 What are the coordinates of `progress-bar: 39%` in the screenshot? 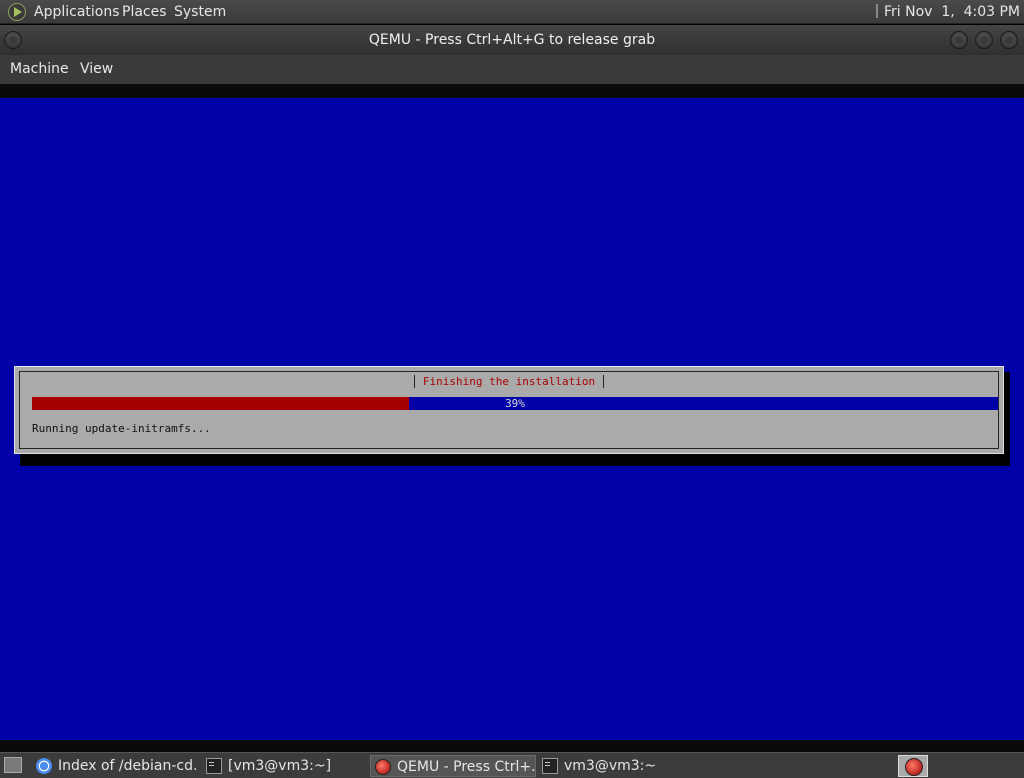 It's located at (515, 403).